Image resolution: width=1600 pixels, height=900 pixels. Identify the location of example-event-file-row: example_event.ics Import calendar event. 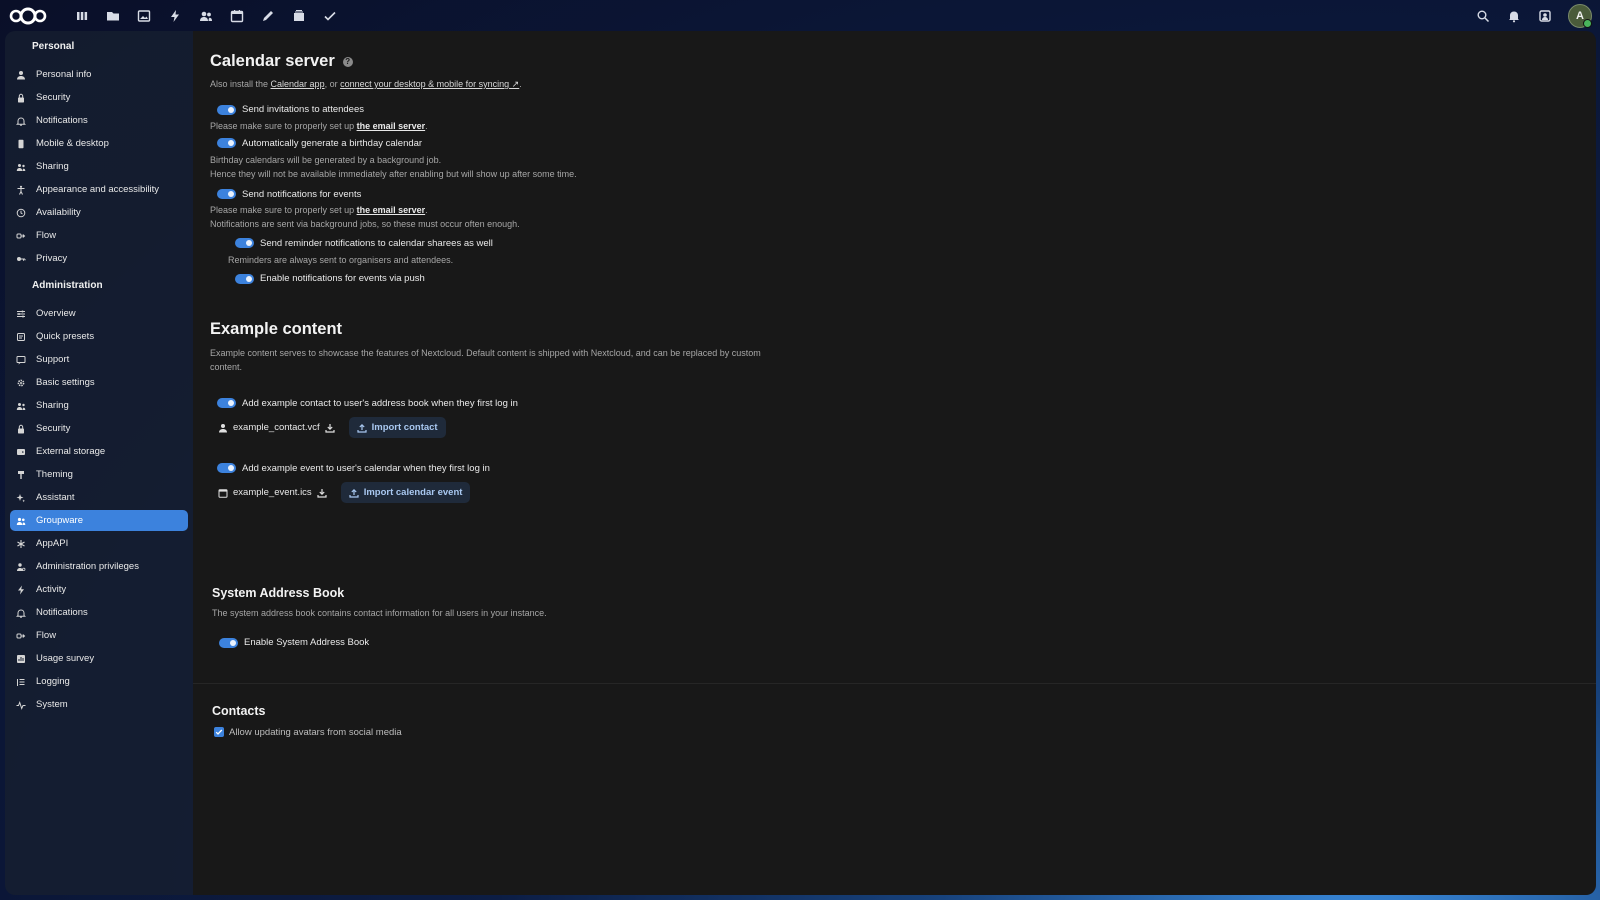
(493, 492).